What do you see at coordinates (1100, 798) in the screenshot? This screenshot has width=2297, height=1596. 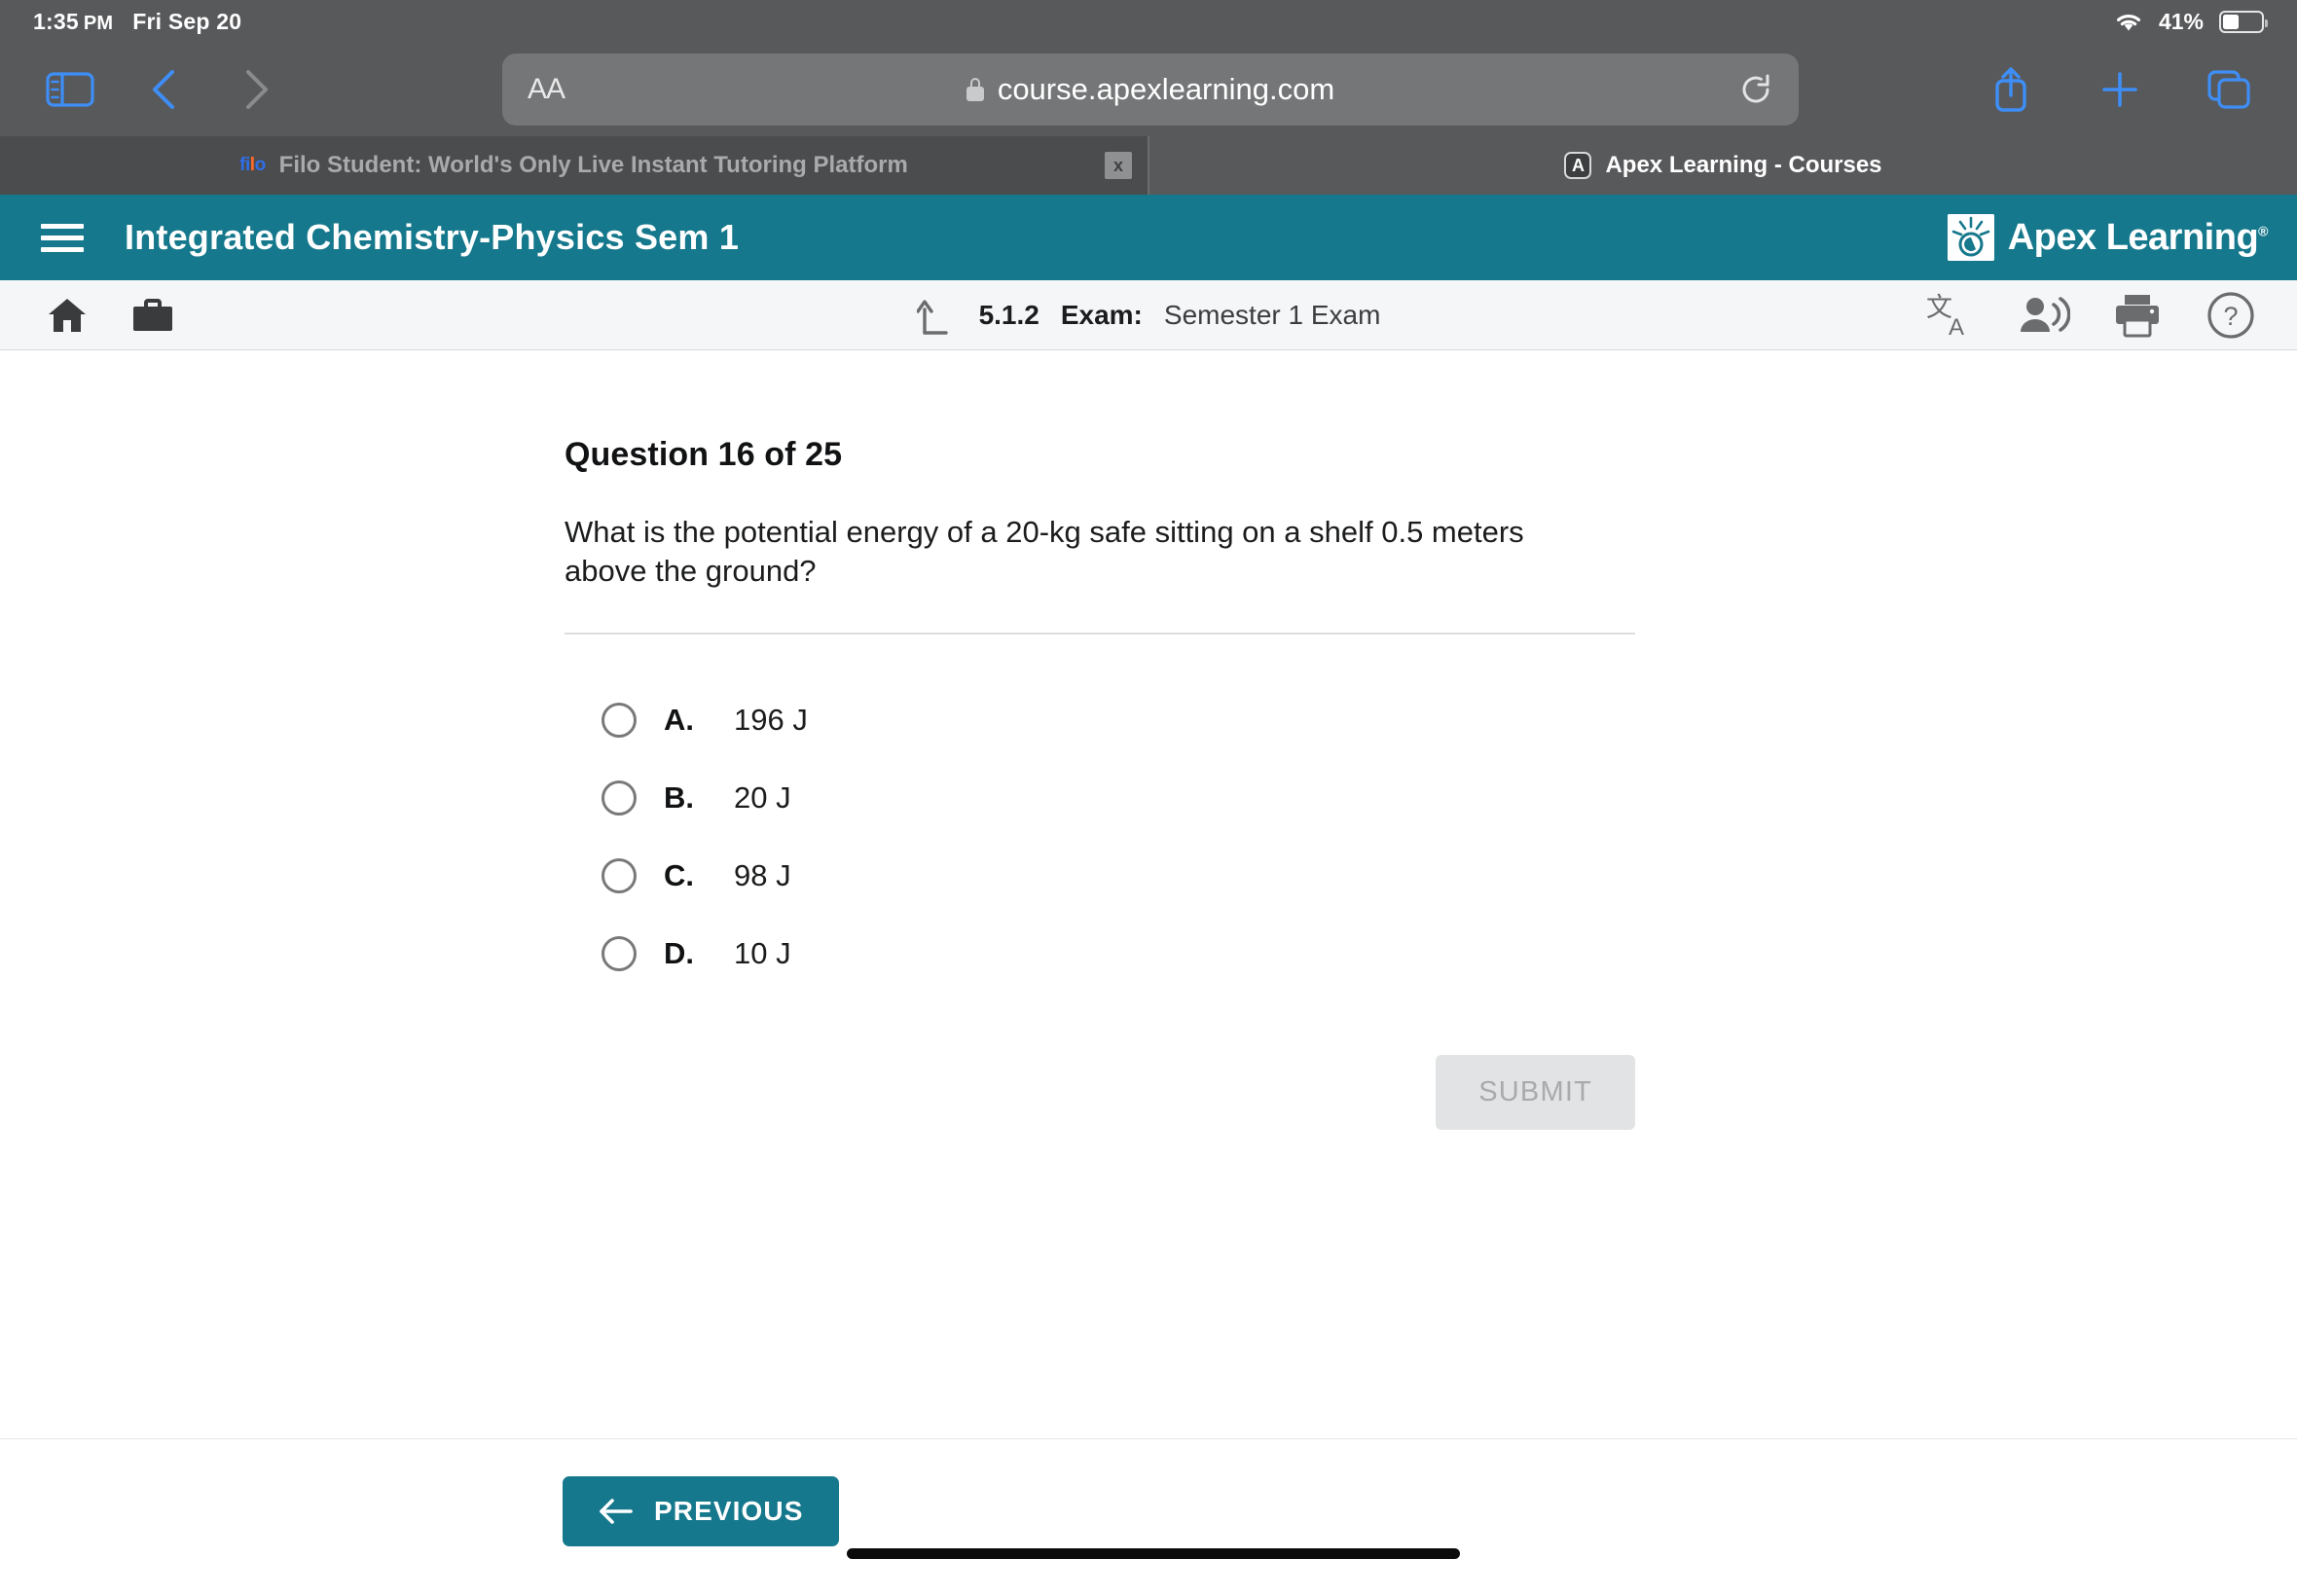 I see `answer-option-b: B. 20 J` at bounding box center [1100, 798].